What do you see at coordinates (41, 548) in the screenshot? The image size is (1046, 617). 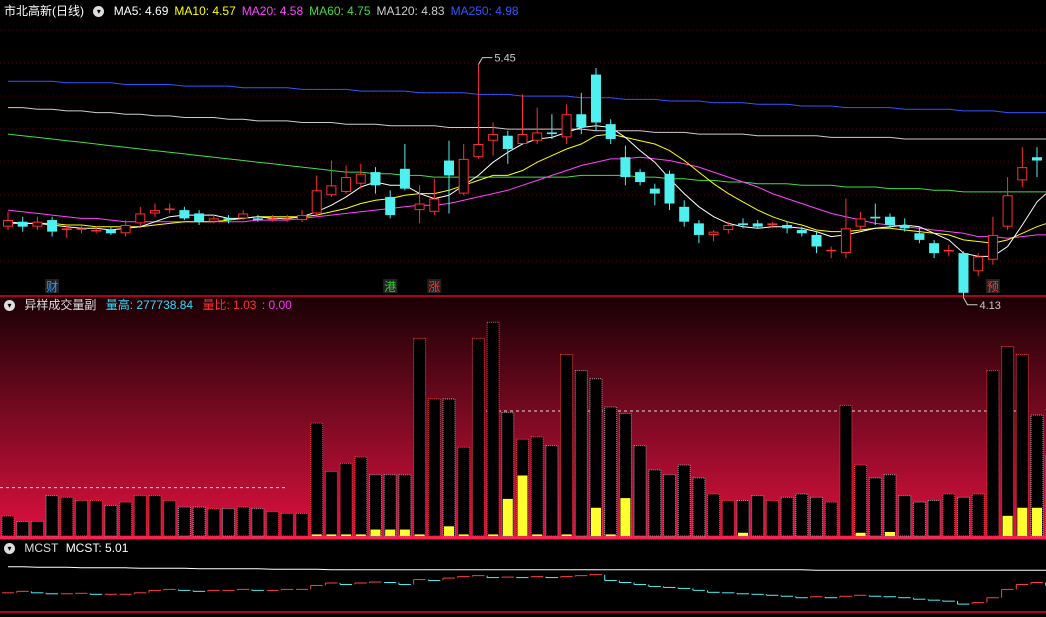 I see `mcst-title: MCST` at bounding box center [41, 548].